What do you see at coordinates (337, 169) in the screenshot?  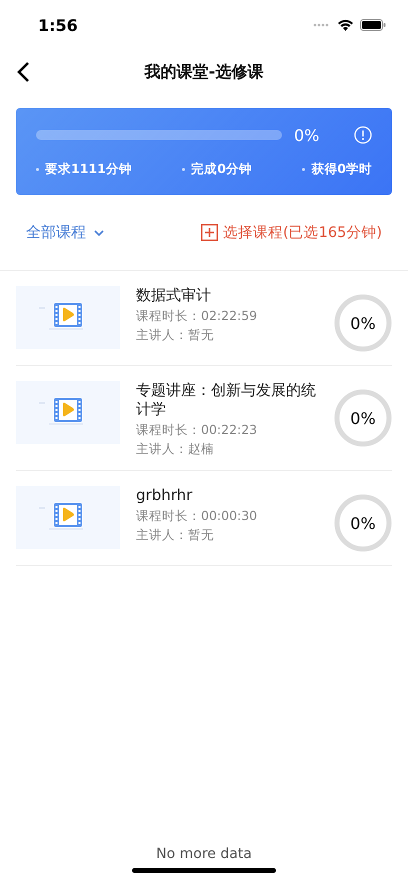 I see `stat-text: 获得0学时` at bounding box center [337, 169].